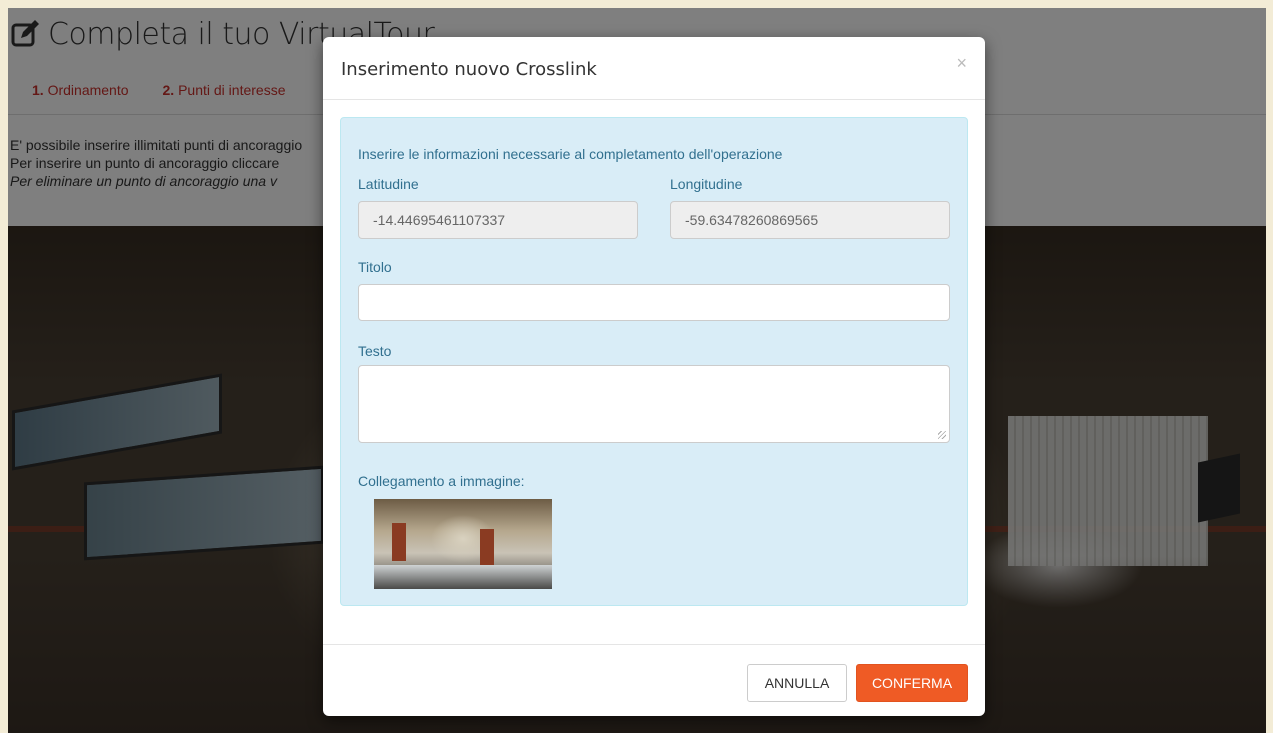 Image resolution: width=1273 pixels, height=733 pixels. I want to click on testo-label: Testo, so click(375, 351).